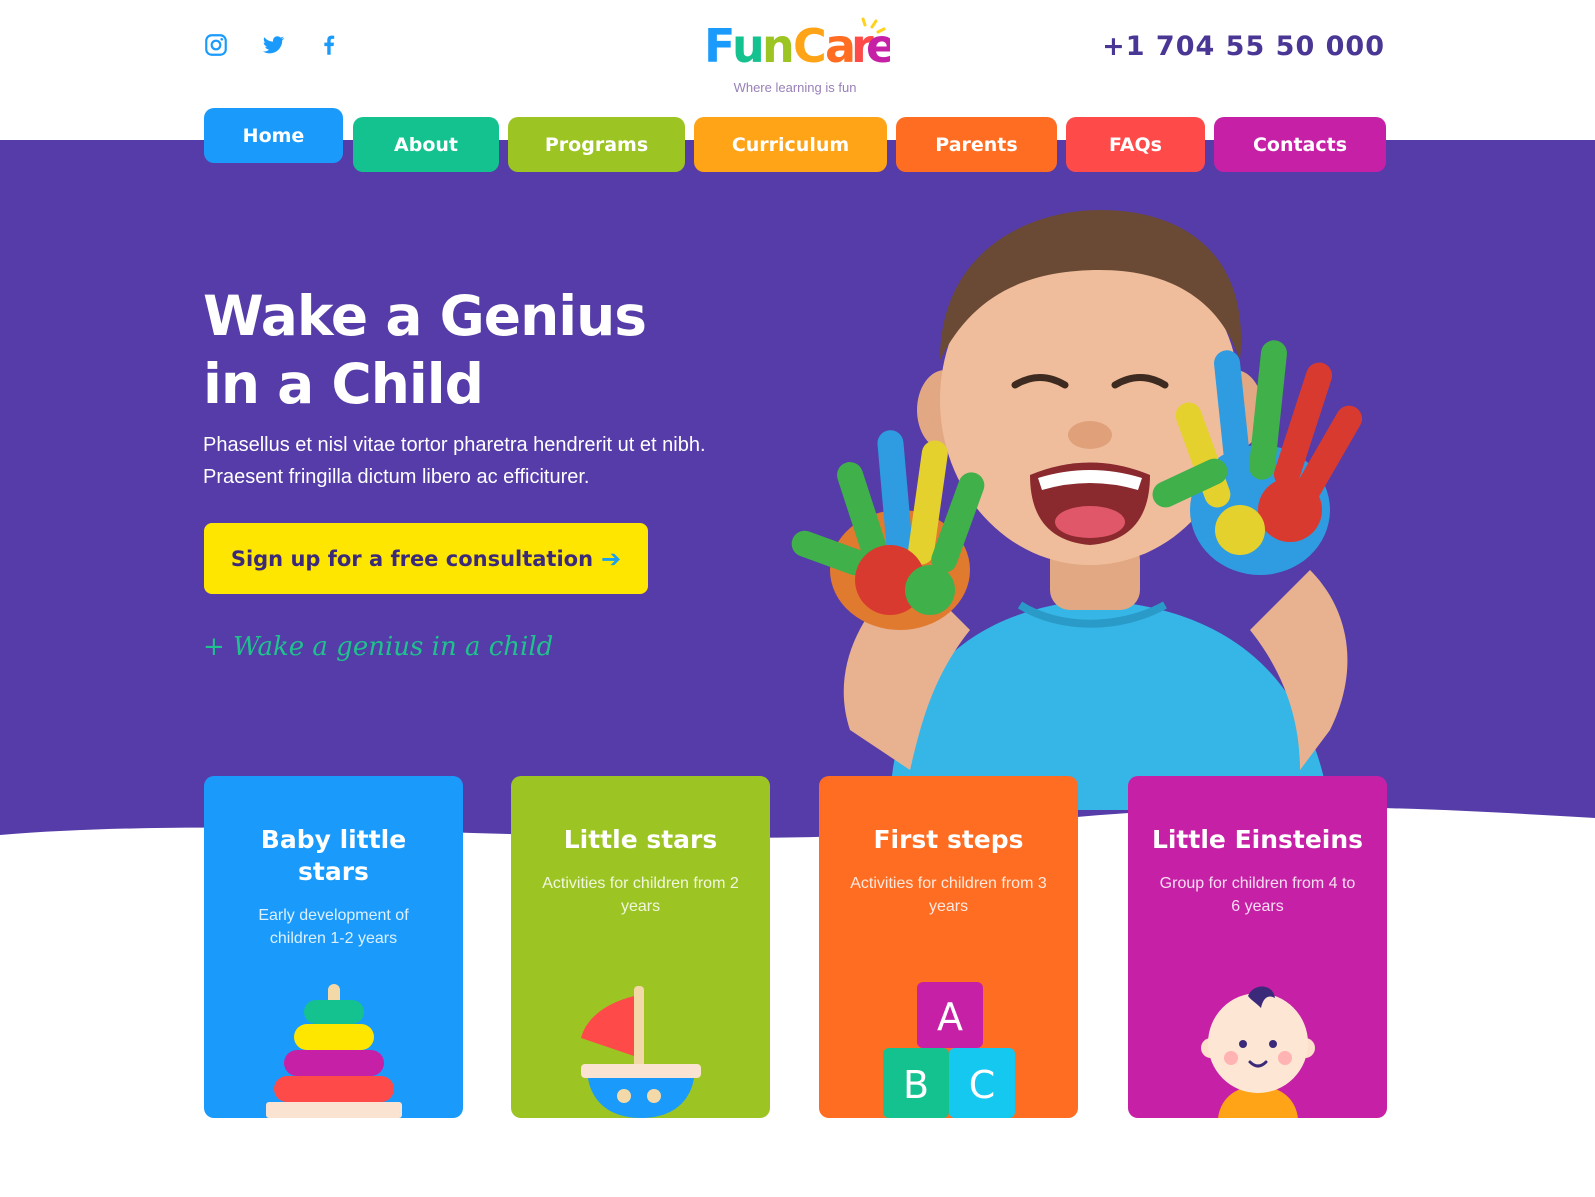 This screenshot has width=1595, height=1197. Describe the element at coordinates (795, 87) in the screenshot. I see `logo-tagline: Where learning is fun` at that location.